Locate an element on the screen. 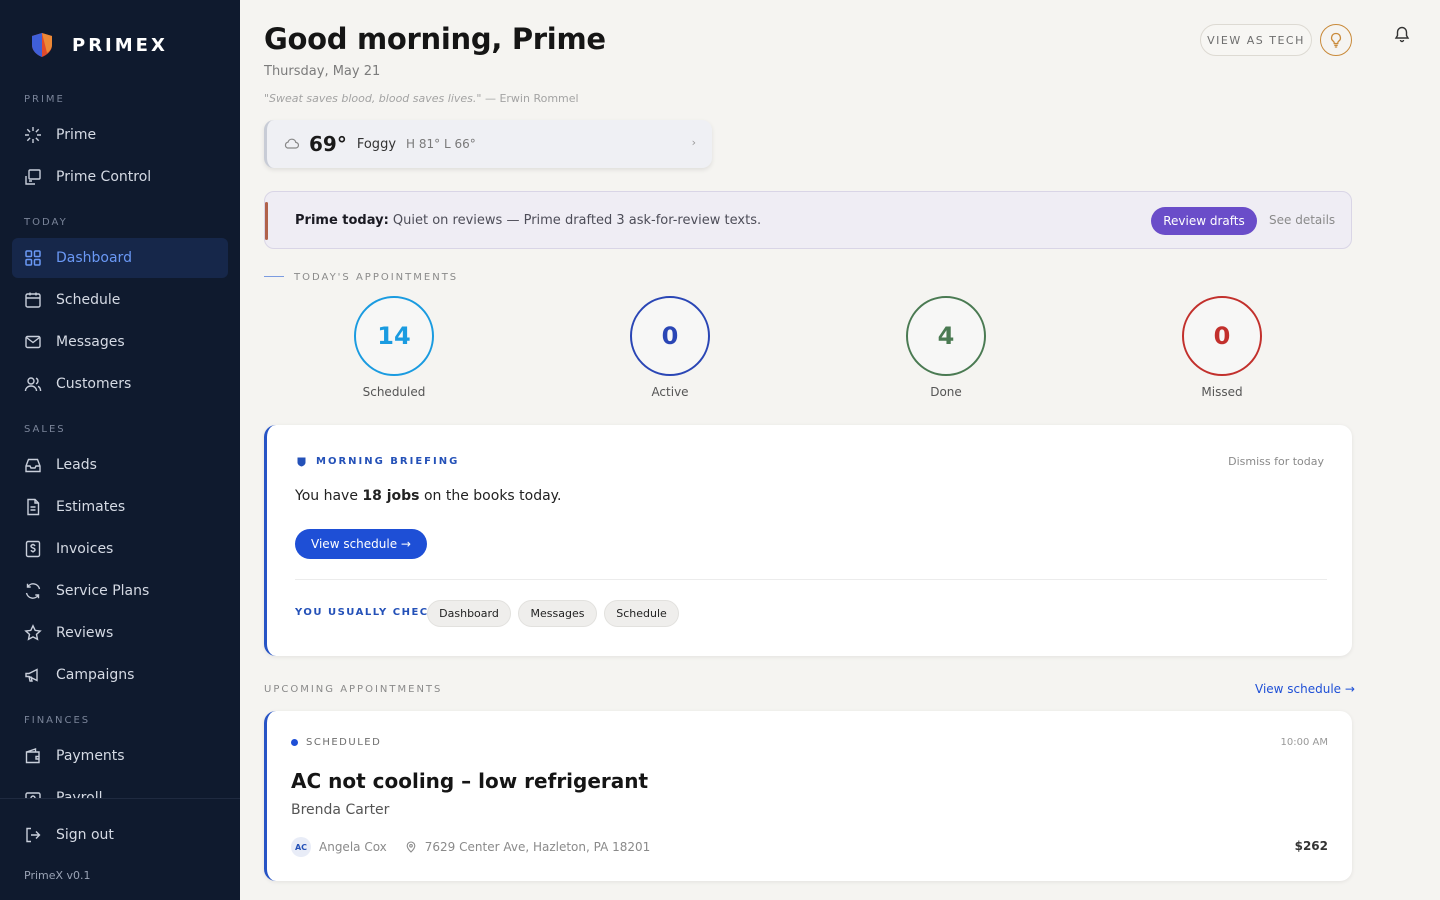  view-as-tech-button: VIEW AS TECH is located at coordinates (1256, 40).